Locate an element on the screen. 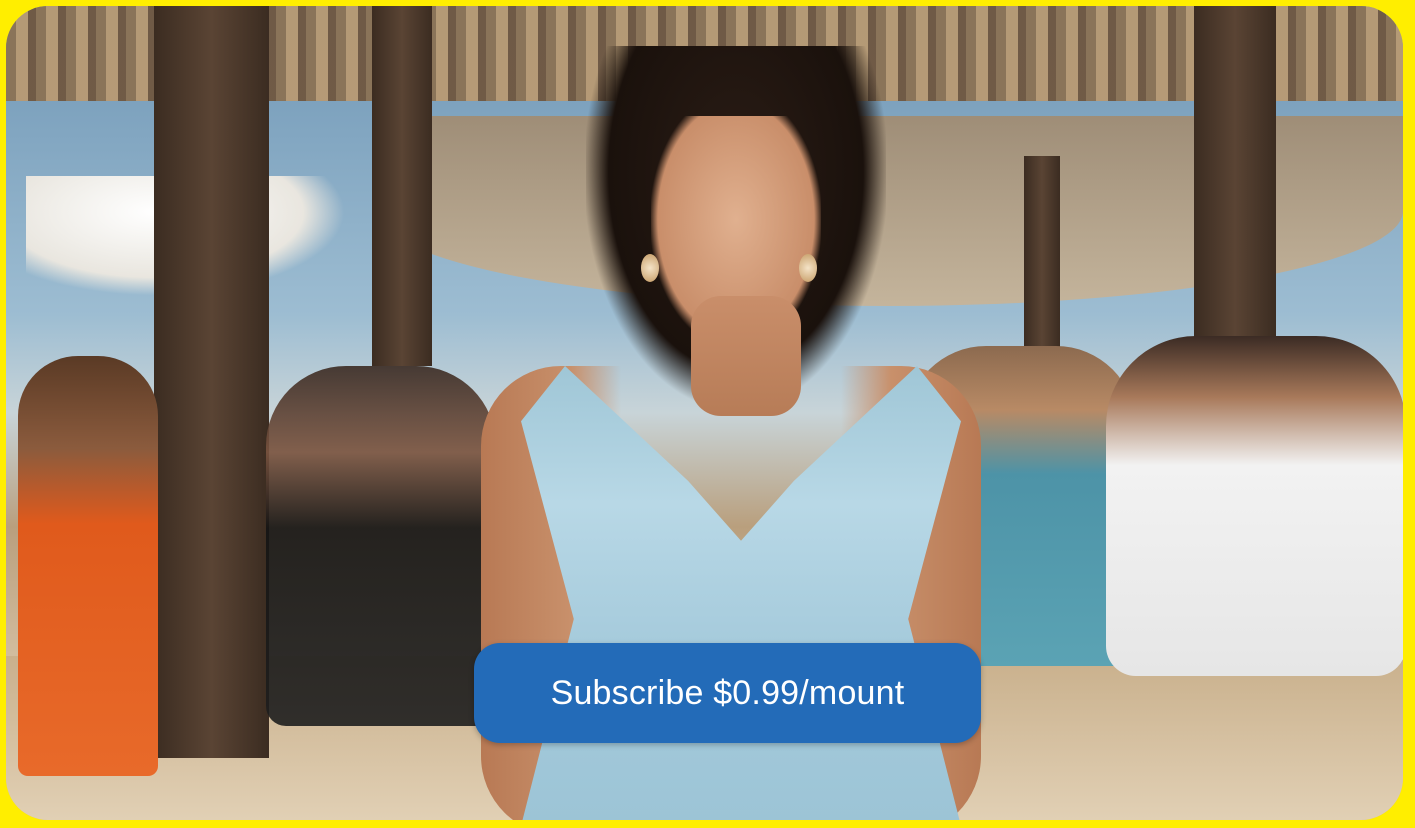 The image size is (1415, 828). subscribe-button-label: Subscribe $0.99/mount is located at coordinates (727, 692).